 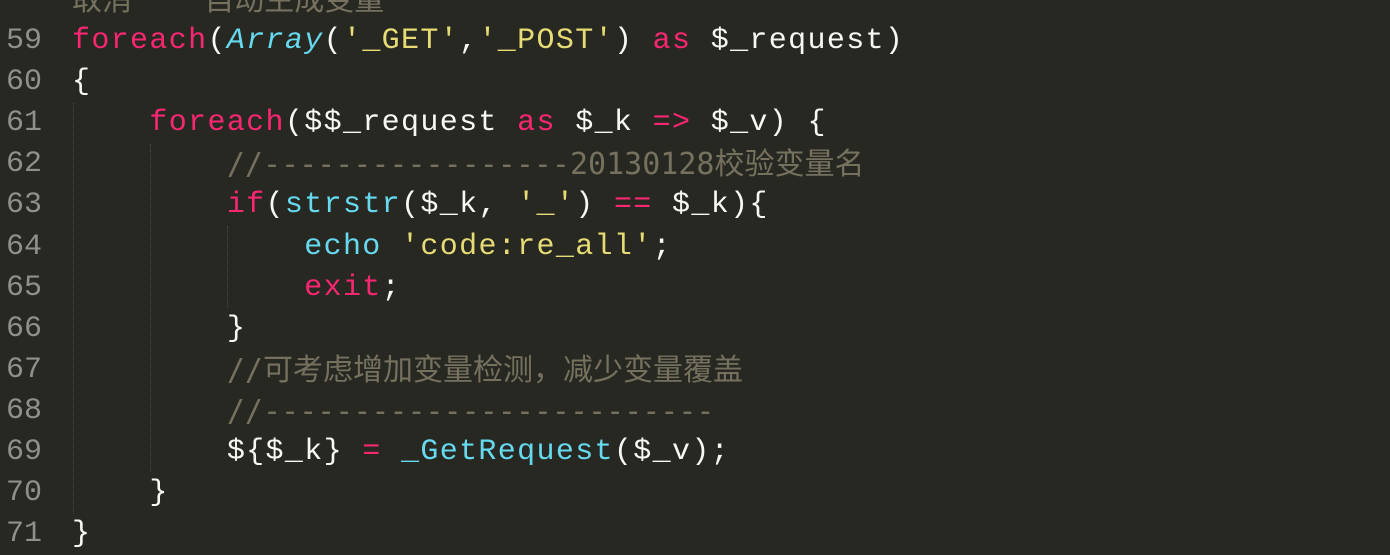 I want to click on code-token: ($_v);, so click(x=672, y=452).